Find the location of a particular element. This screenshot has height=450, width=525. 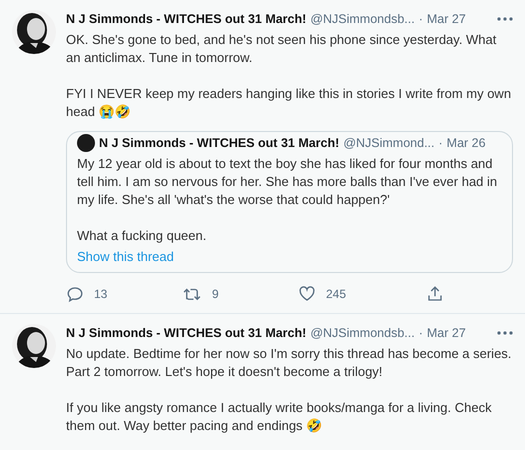

action-count: 9 is located at coordinates (215, 294).